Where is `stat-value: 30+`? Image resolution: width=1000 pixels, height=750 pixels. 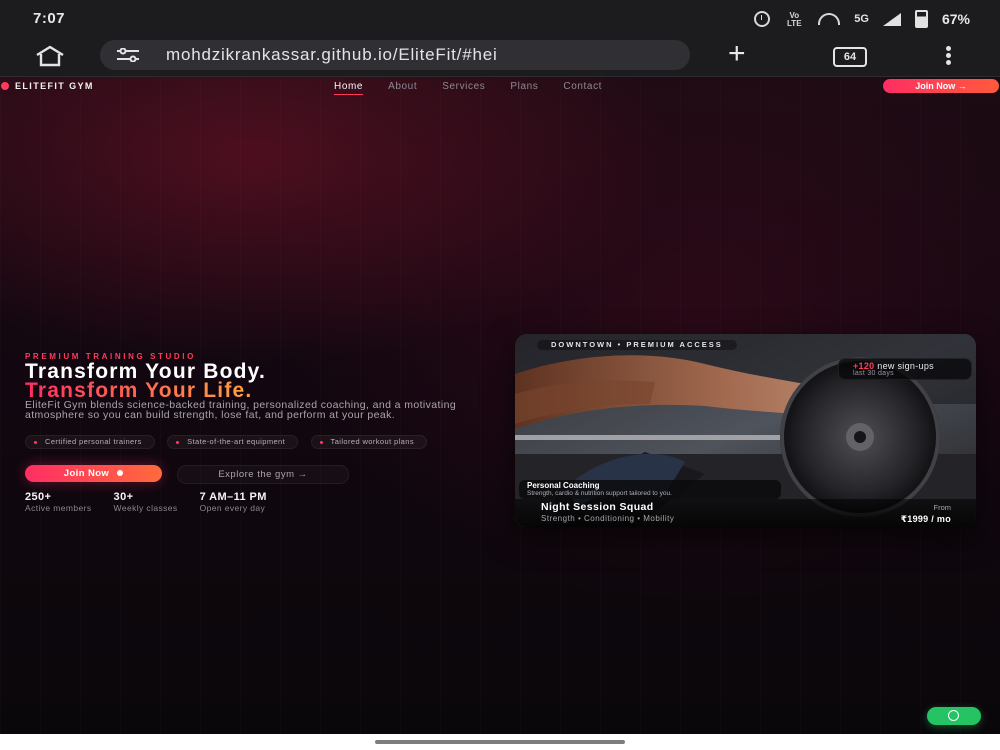 stat-value: 30+ is located at coordinates (123, 497).